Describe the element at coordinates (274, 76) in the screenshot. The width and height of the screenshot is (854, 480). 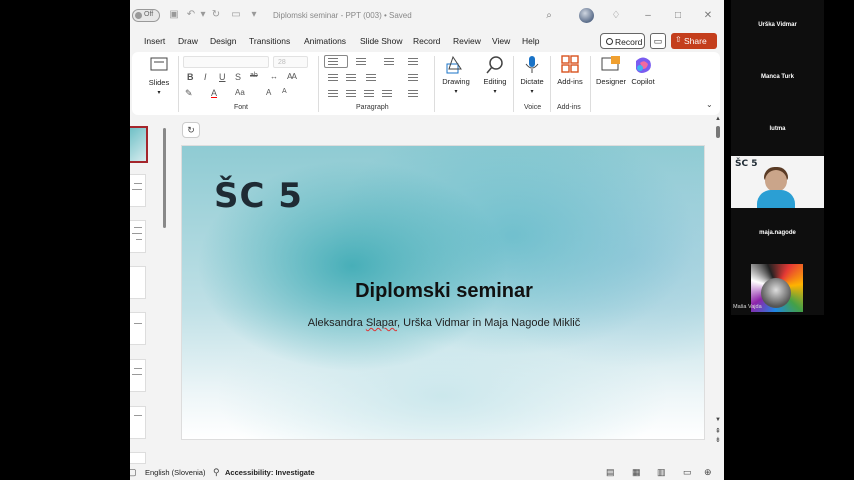
I see `char-spacing-icon: ↔` at that location.